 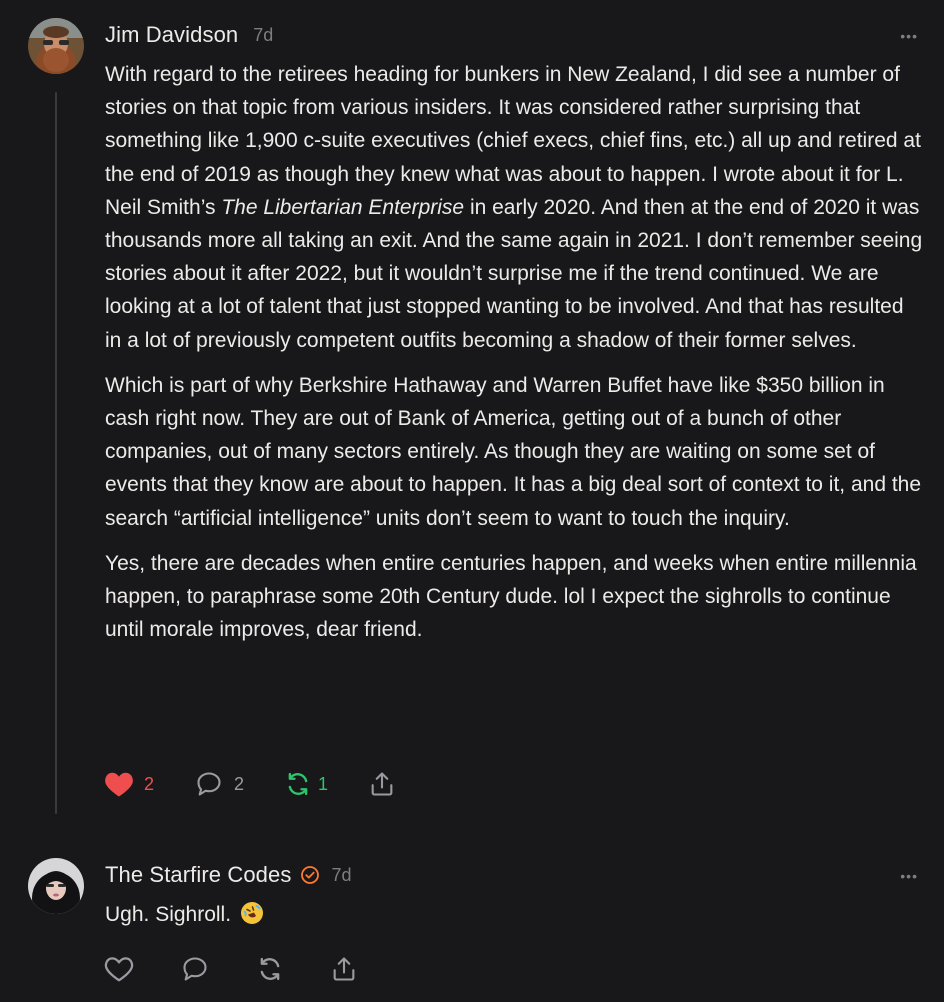 I want to click on avatar-starfire-codes, so click(x=56, y=886).